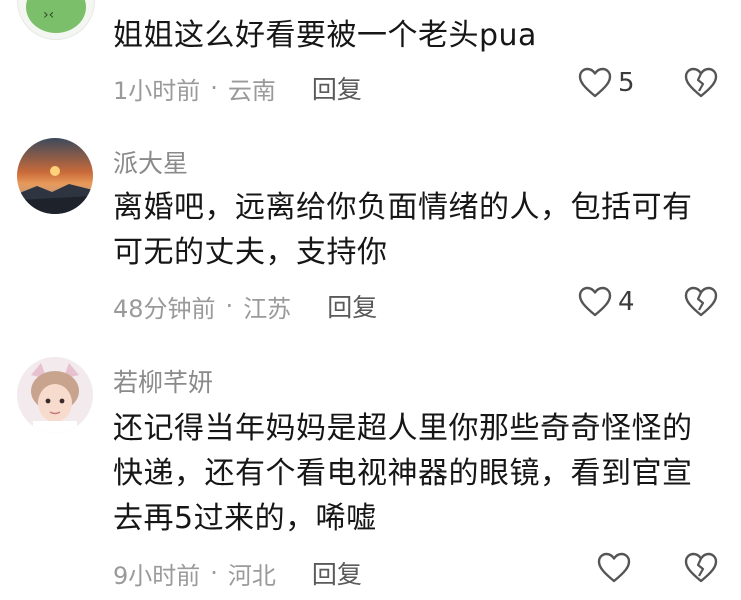  What do you see at coordinates (626, 302) in the screenshot?
I see `like-count: 4` at bounding box center [626, 302].